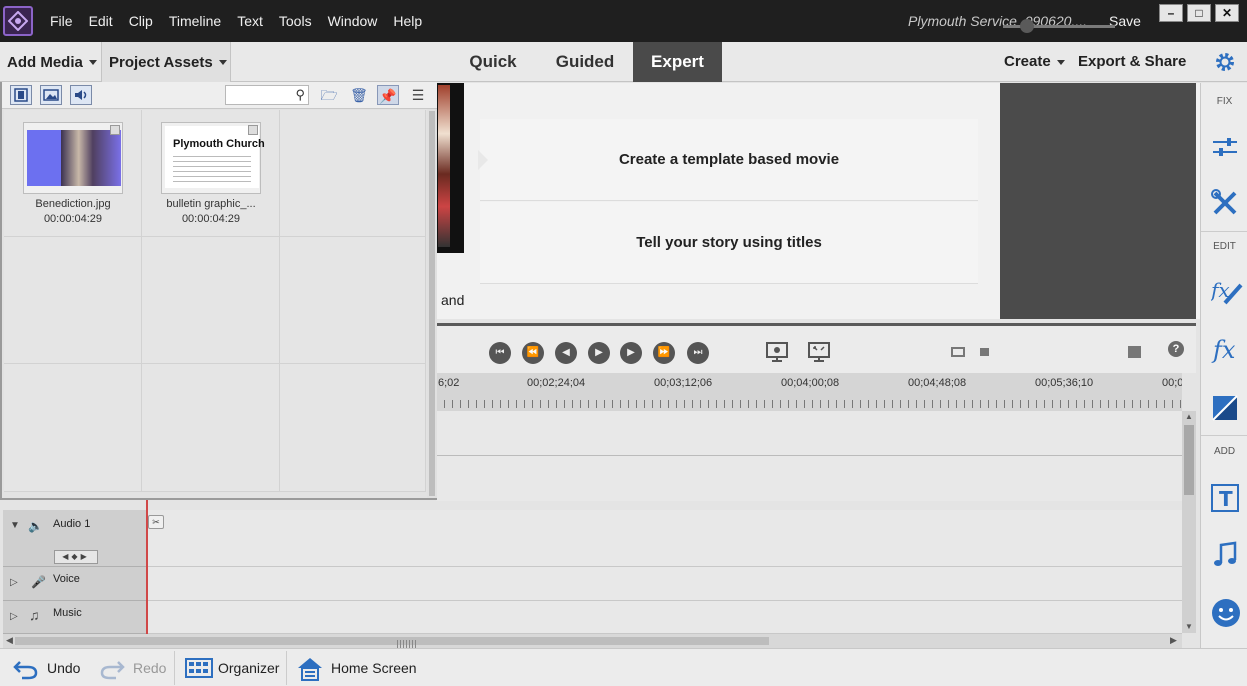 The image size is (1247, 686). What do you see at coordinates (958, 352) in the screenshot?
I see `zoom-fit-icon` at bounding box center [958, 352].